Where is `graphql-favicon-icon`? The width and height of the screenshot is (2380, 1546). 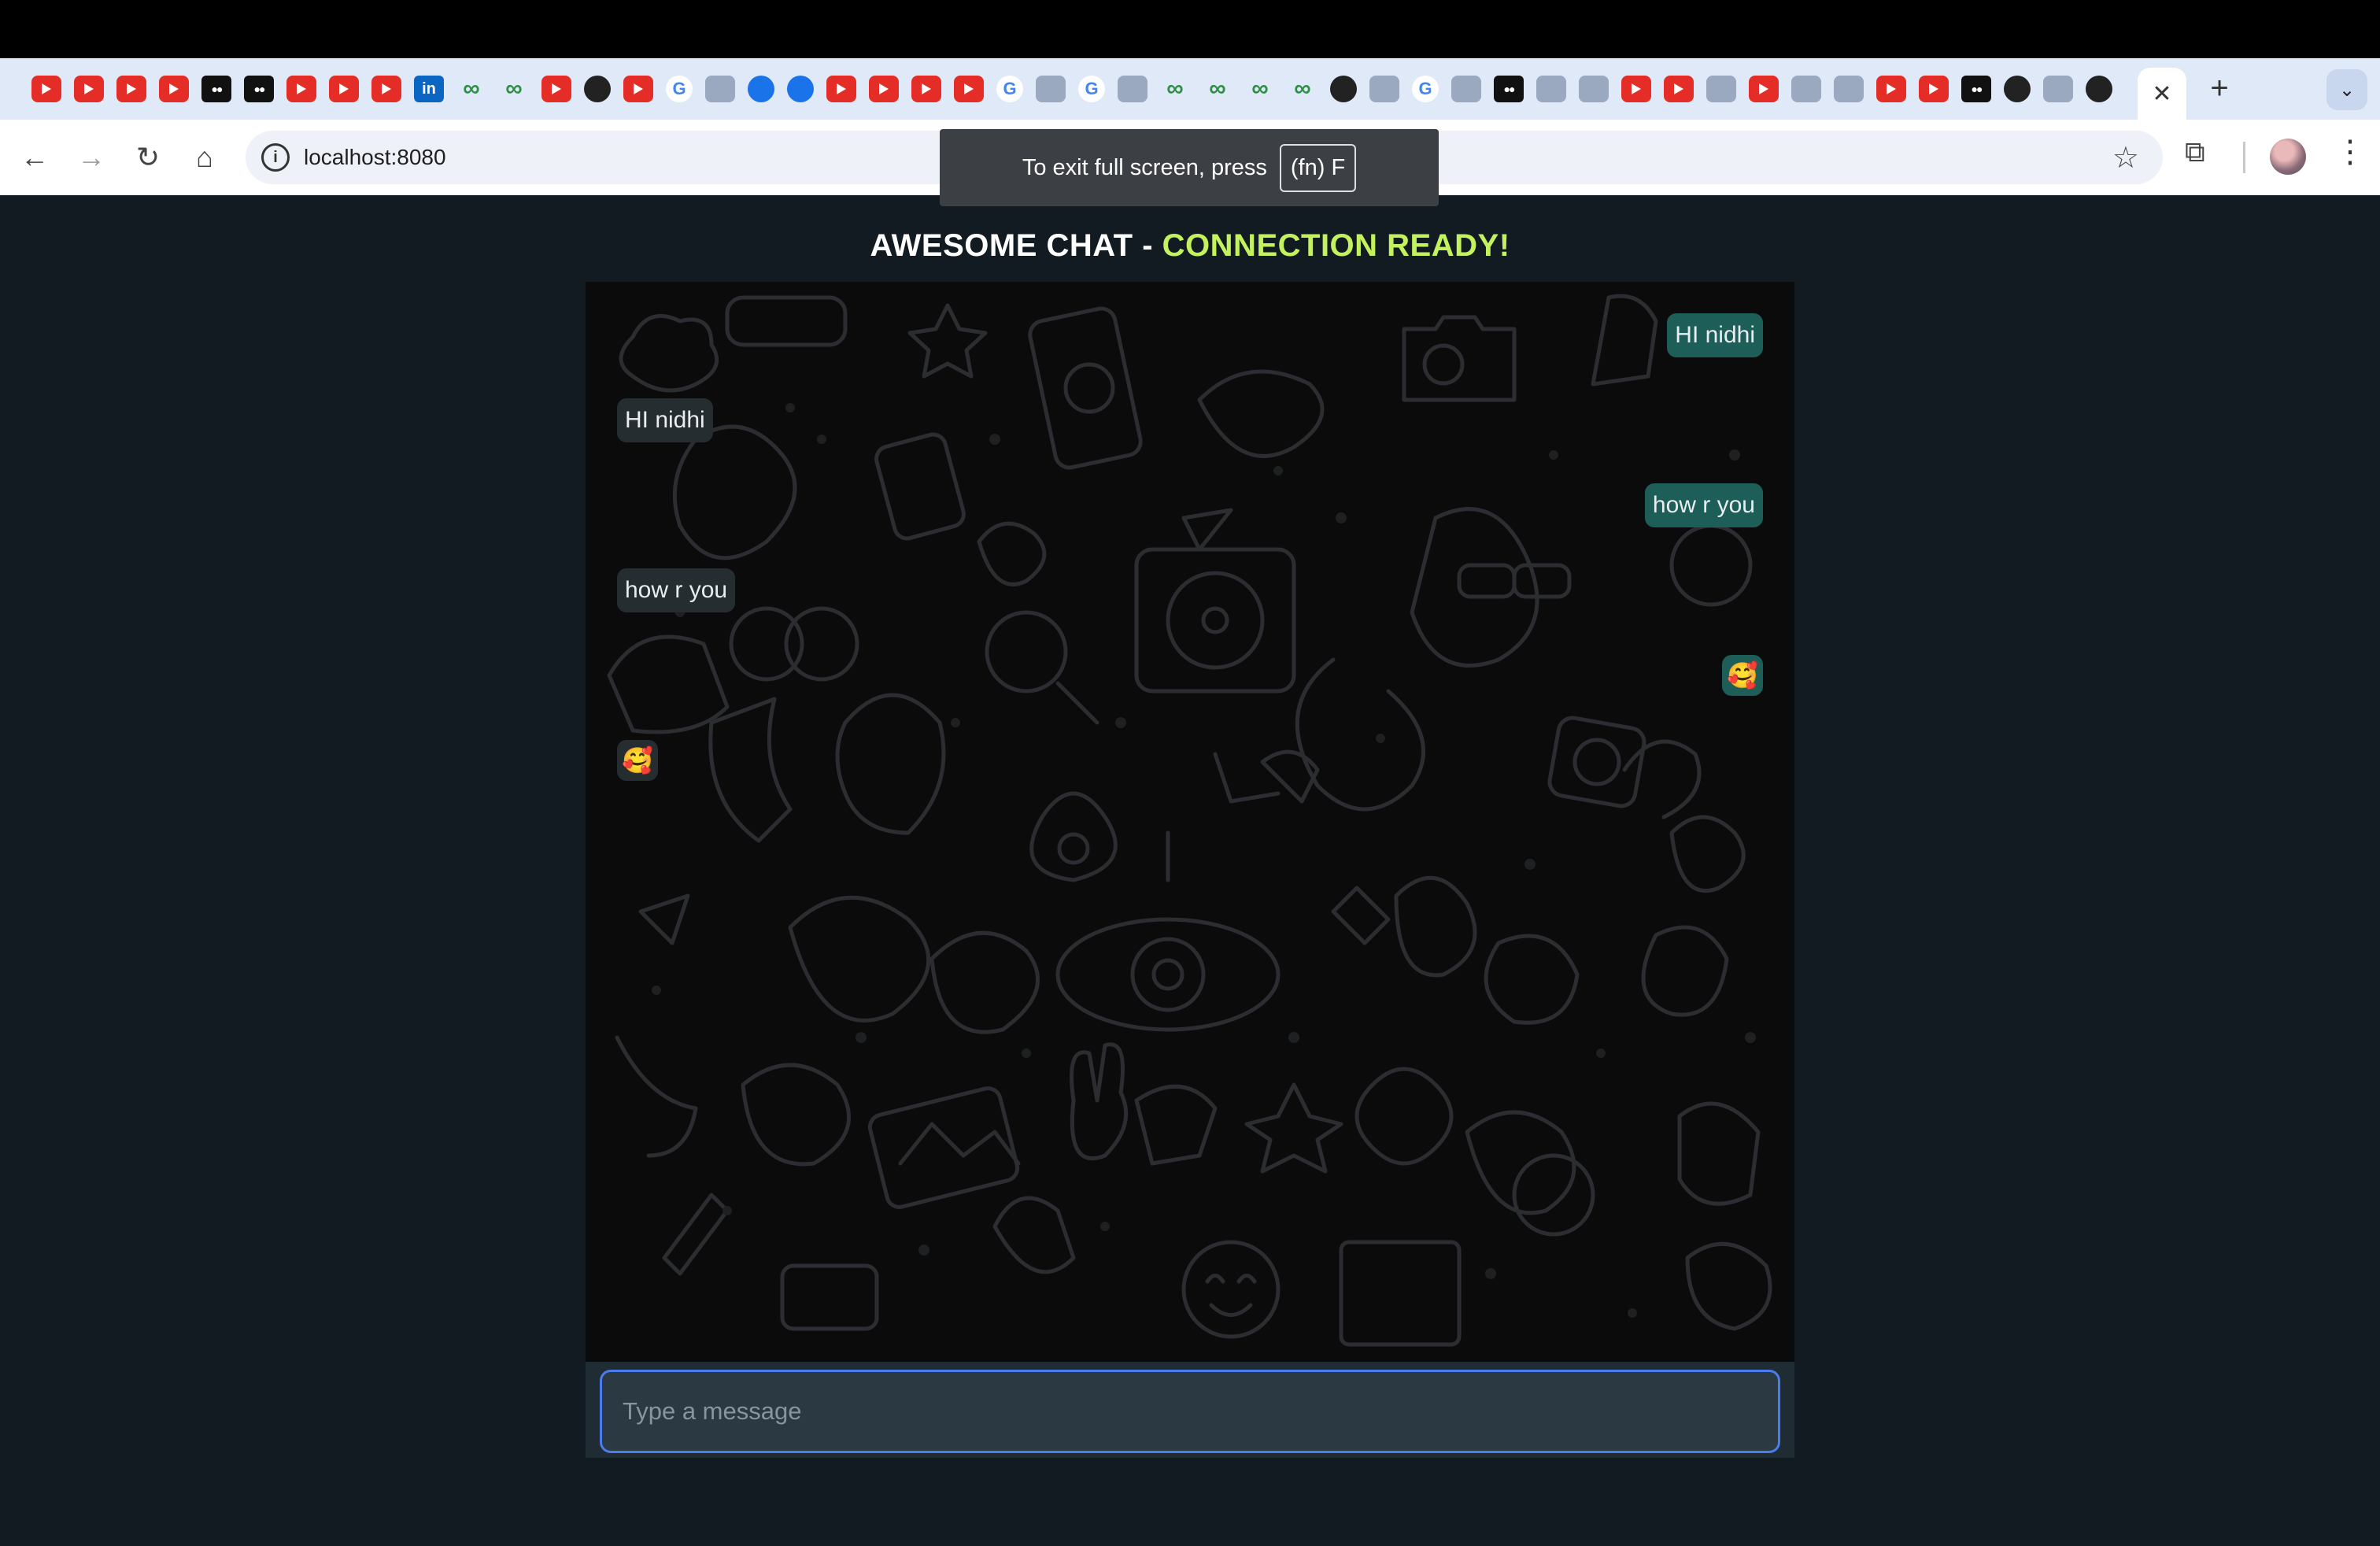
graphql-favicon-icon is located at coordinates (1466, 89).